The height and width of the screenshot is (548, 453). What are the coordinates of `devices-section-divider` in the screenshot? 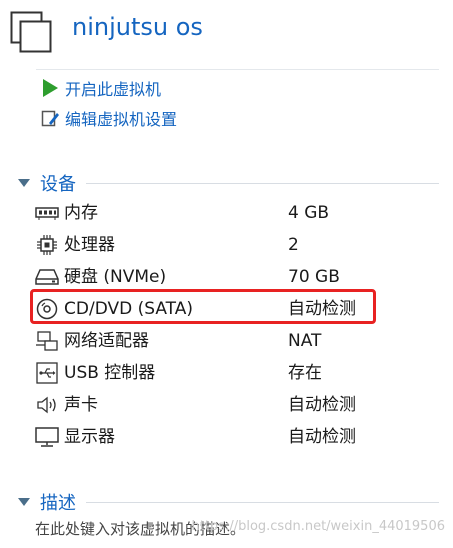 It's located at (262, 183).